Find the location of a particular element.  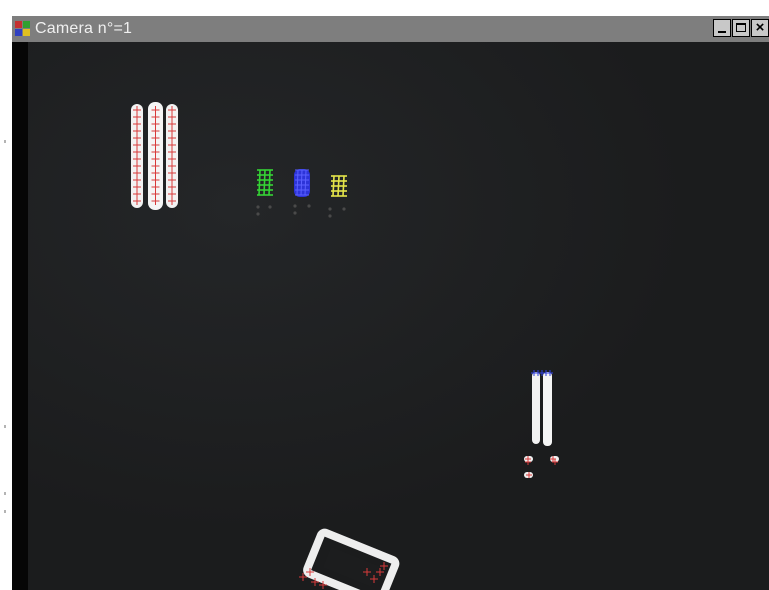

window-title: Camera n°=1 is located at coordinates (84, 28).